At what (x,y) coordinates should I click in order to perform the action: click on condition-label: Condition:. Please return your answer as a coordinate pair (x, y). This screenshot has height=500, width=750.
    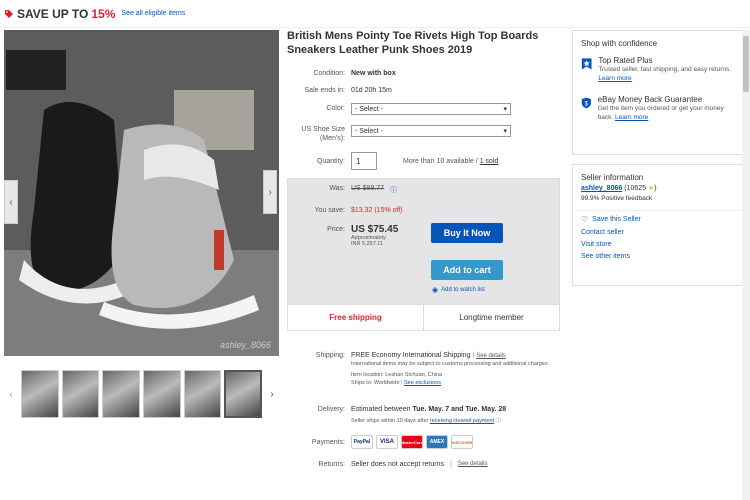
    Looking at the image, I should click on (329, 73).